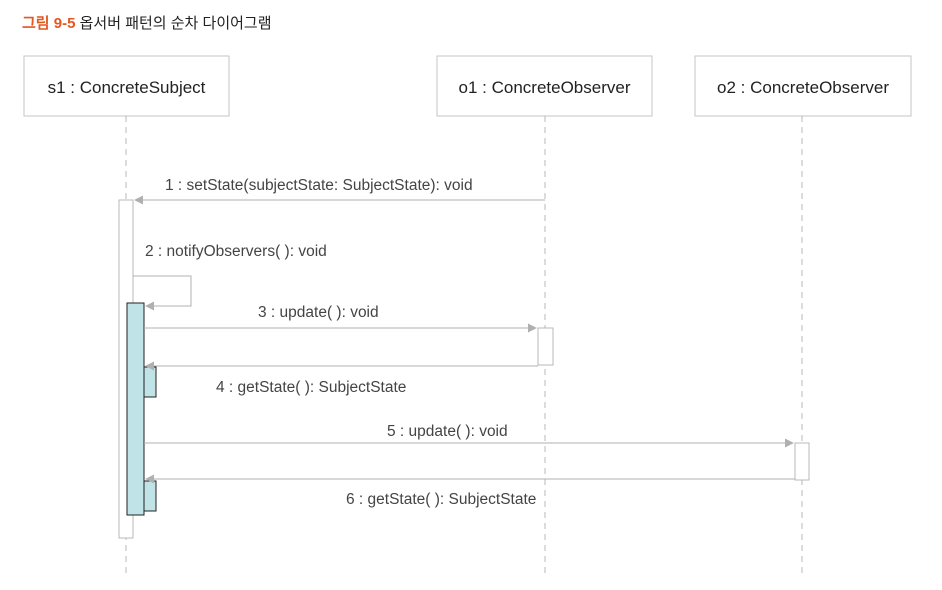 The height and width of the screenshot is (590, 942). Describe the element at coordinates (236, 251) in the screenshot. I see `message-2-label: 2 : notifyObservers( ): void` at that location.